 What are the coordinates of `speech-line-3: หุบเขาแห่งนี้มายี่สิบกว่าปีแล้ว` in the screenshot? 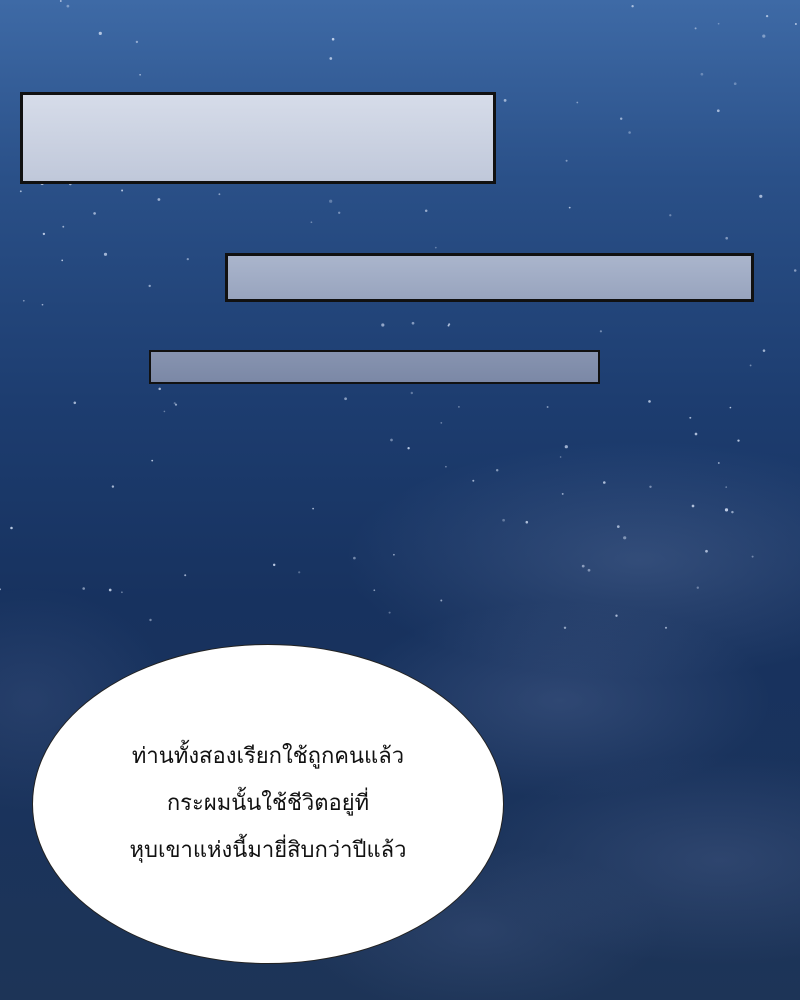 It's located at (268, 850).